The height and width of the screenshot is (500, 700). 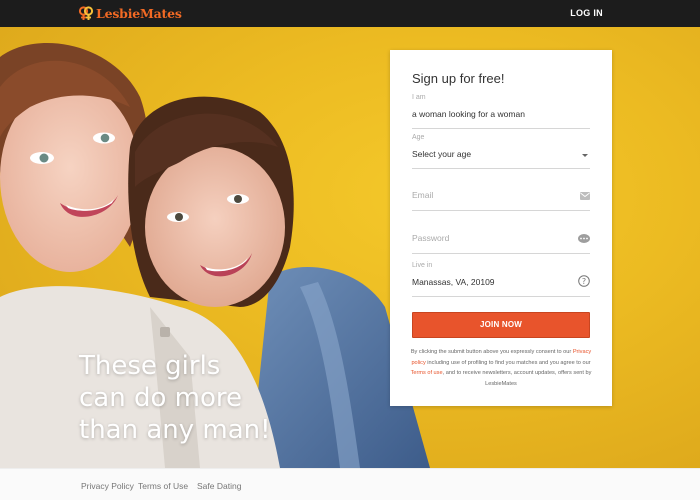 What do you see at coordinates (501, 151) in the screenshot?
I see `age-select: Age Select your age` at bounding box center [501, 151].